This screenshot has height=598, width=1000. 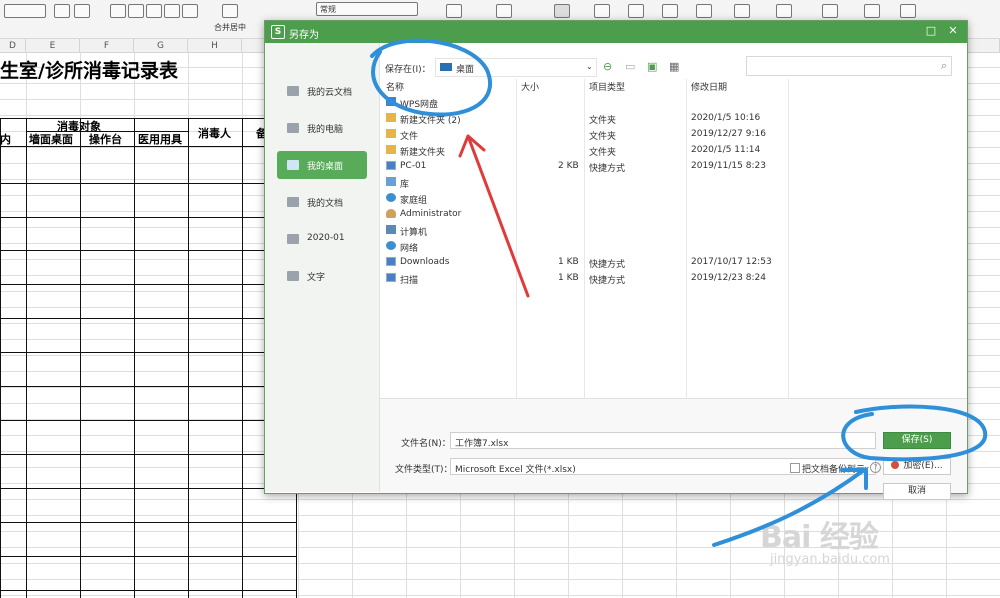 What do you see at coordinates (230, 27) in the screenshot?
I see `merge-center-label: 合并居中` at bounding box center [230, 27].